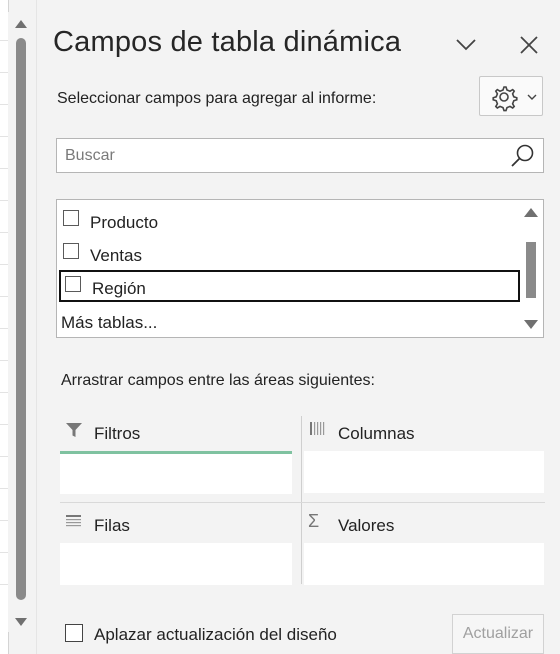 This screenshot has height=654, width=560. What do you see at coordinates (124, 222) in the screenshot?
I see `field-label: Producto` at bounding box center [124, 222].